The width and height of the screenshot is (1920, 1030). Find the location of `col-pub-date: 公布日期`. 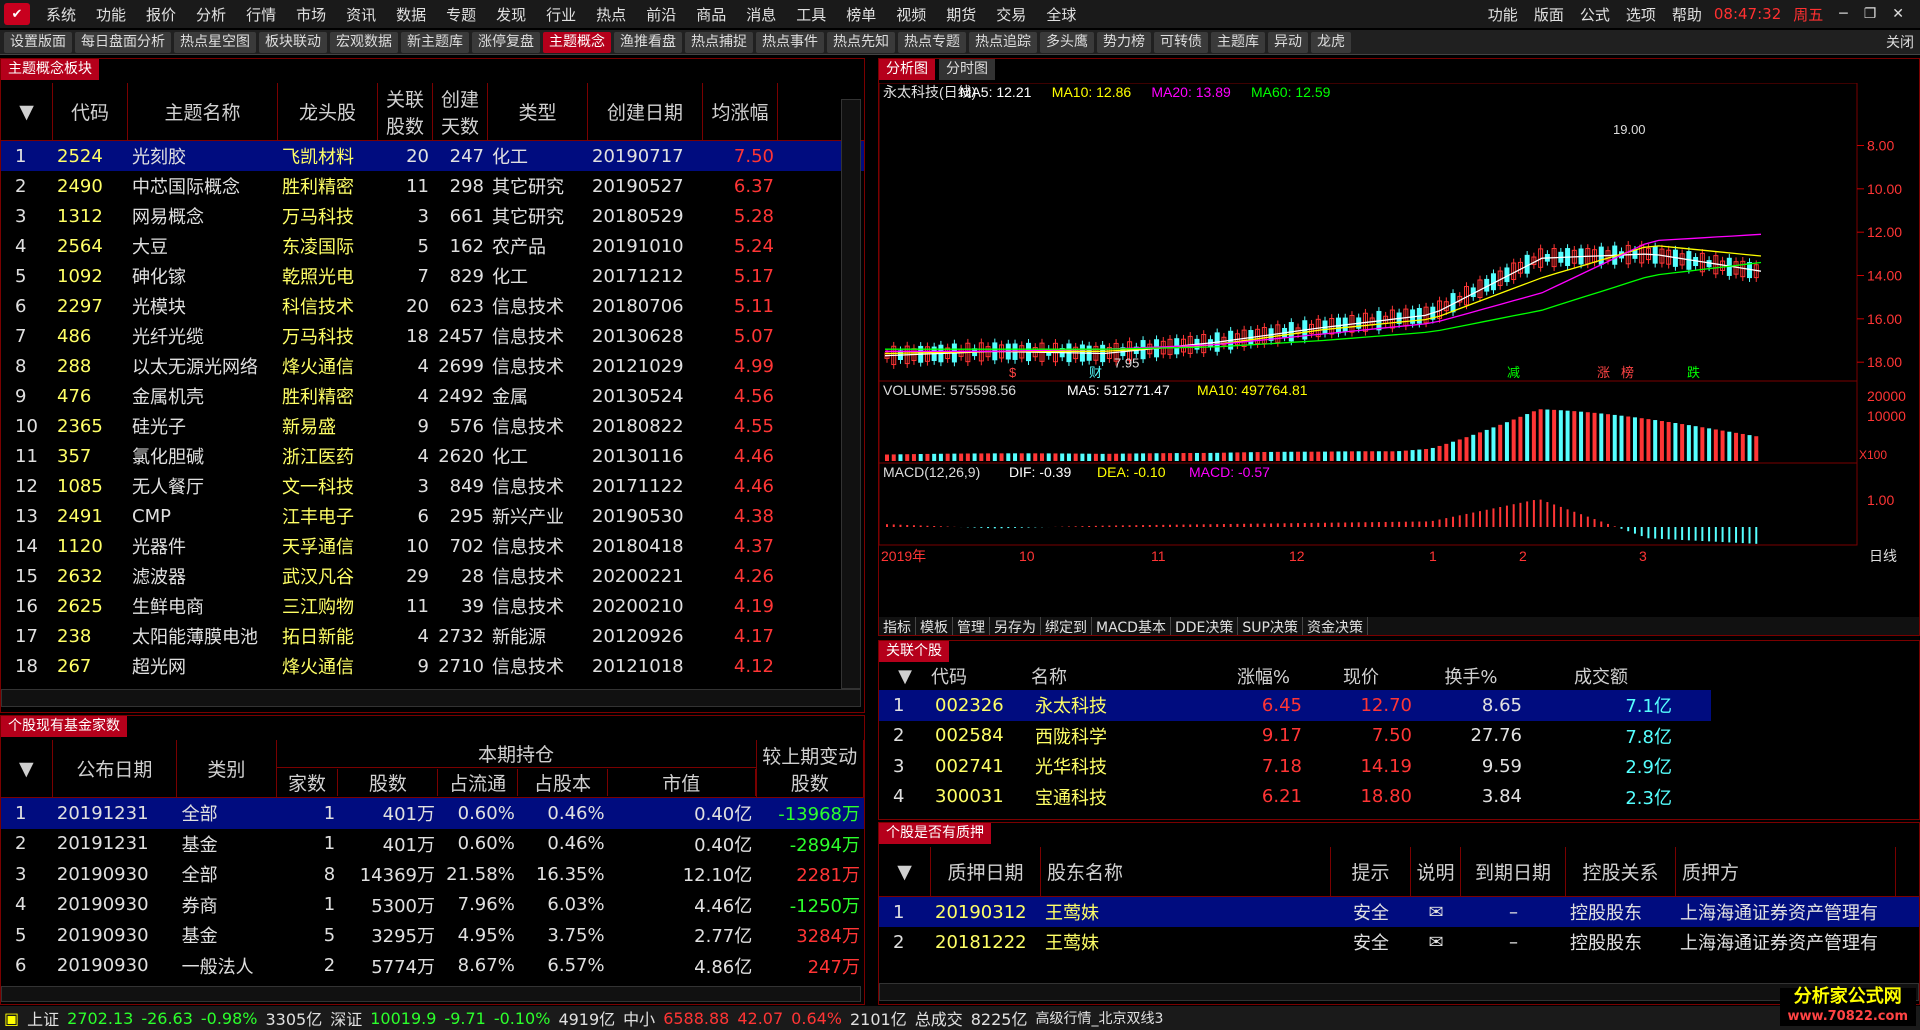

col-pub-date: 公布日期 is located at coordinates (115, 768).